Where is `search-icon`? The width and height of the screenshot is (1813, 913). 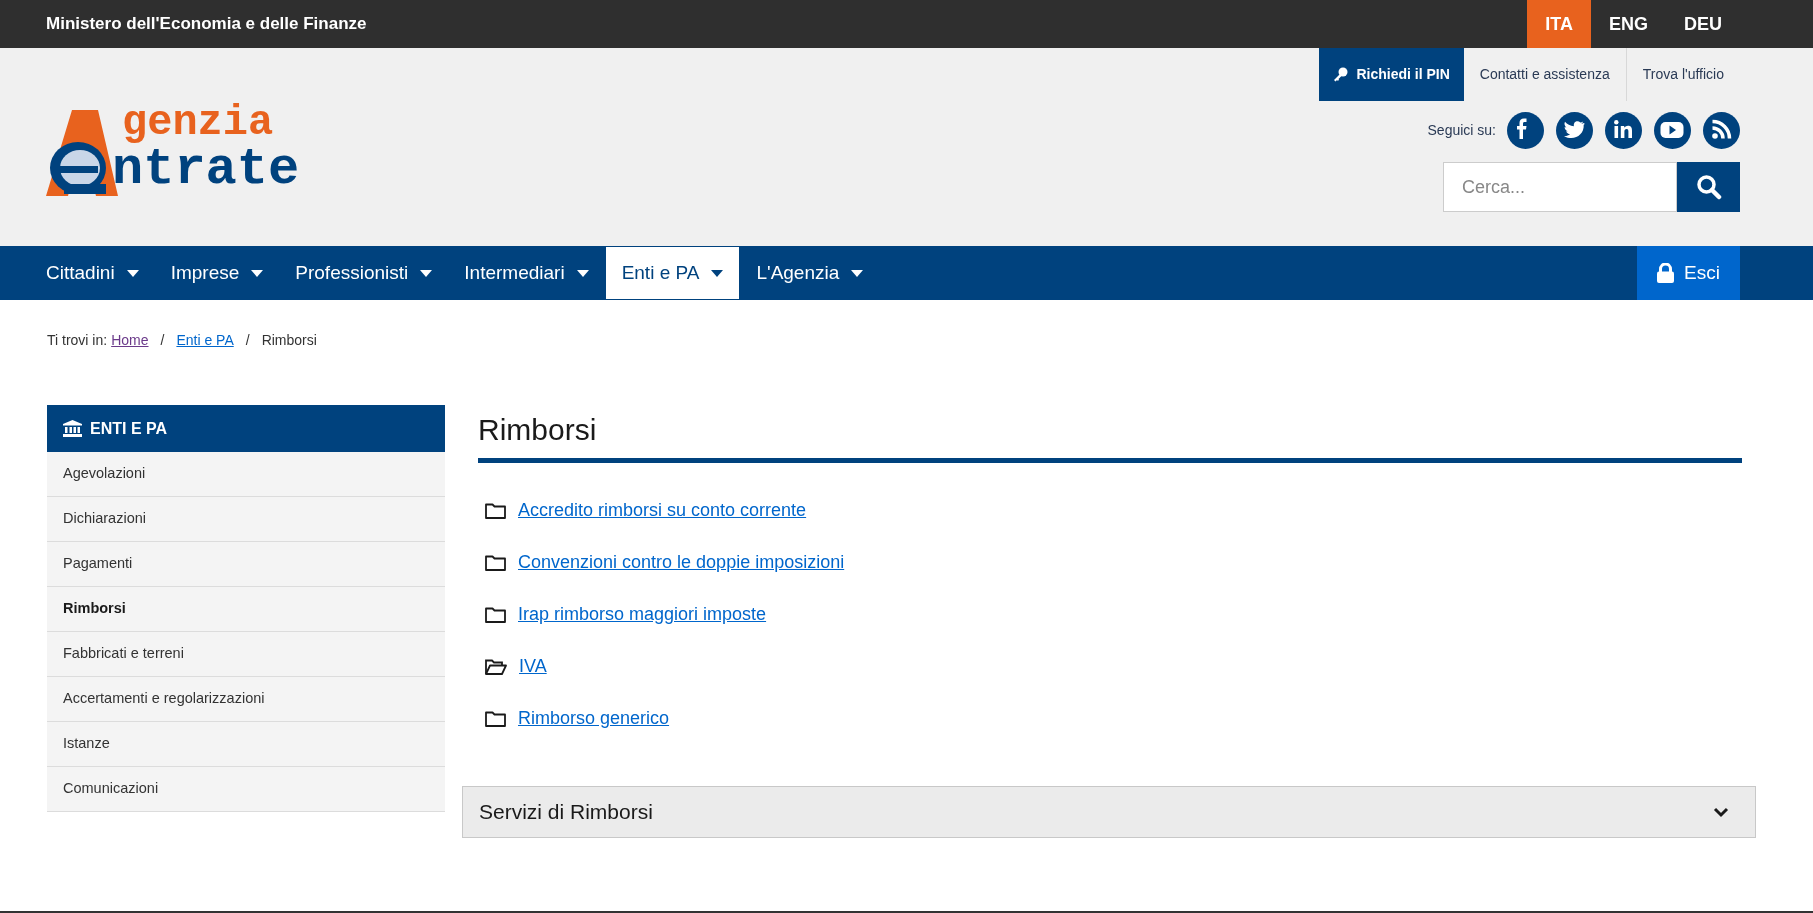
search-icon is located at coordinates (1708, 187).